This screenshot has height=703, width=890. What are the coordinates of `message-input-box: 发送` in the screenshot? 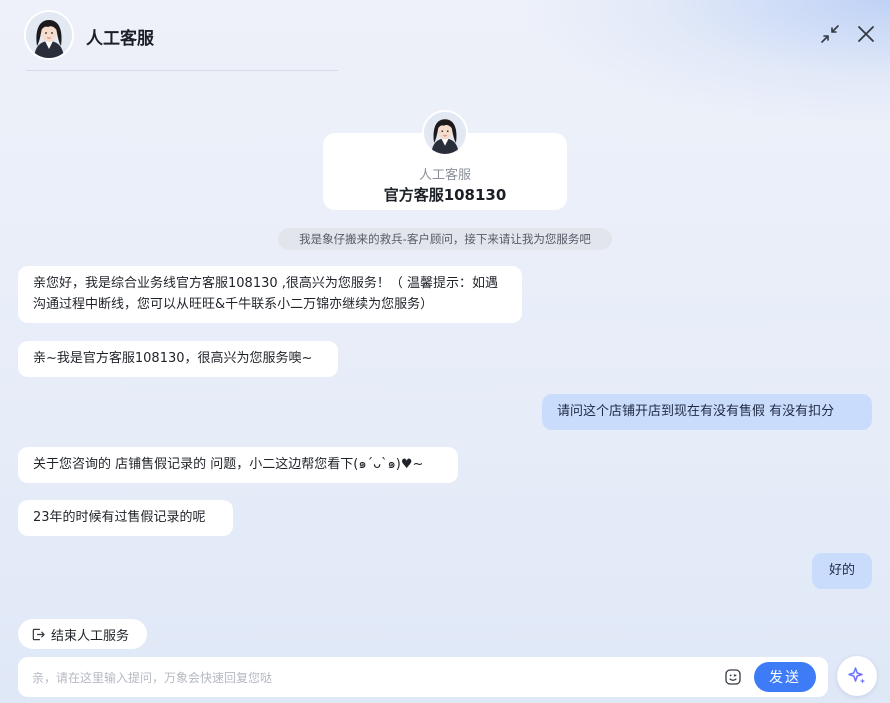 It's located at (423, 678).